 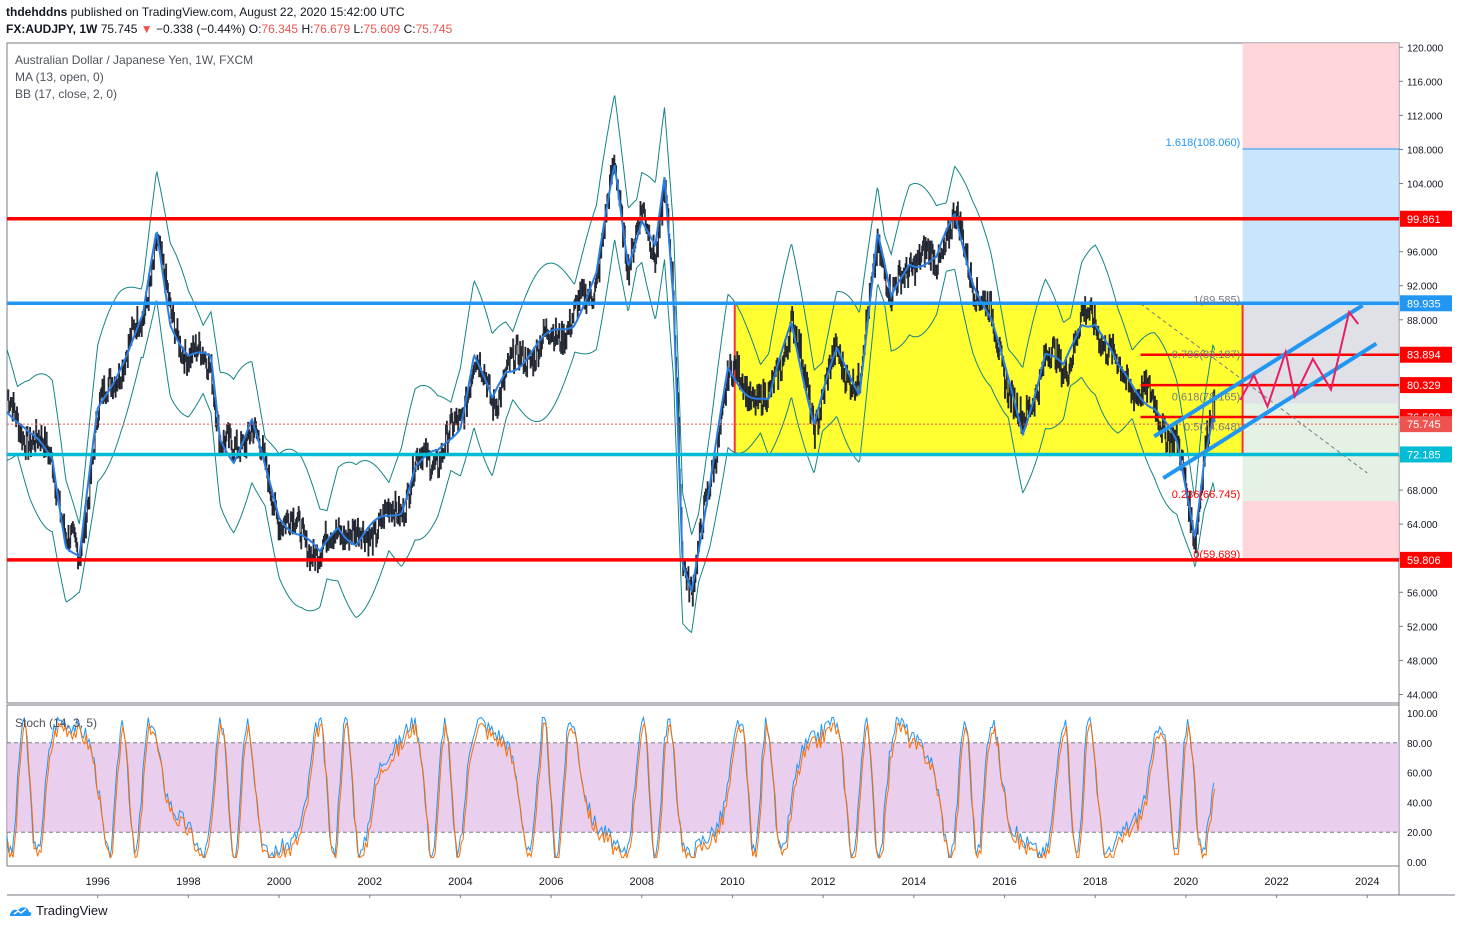 I want to click on fib-label: 0.236(66.745), so click(x=1206, y=495).